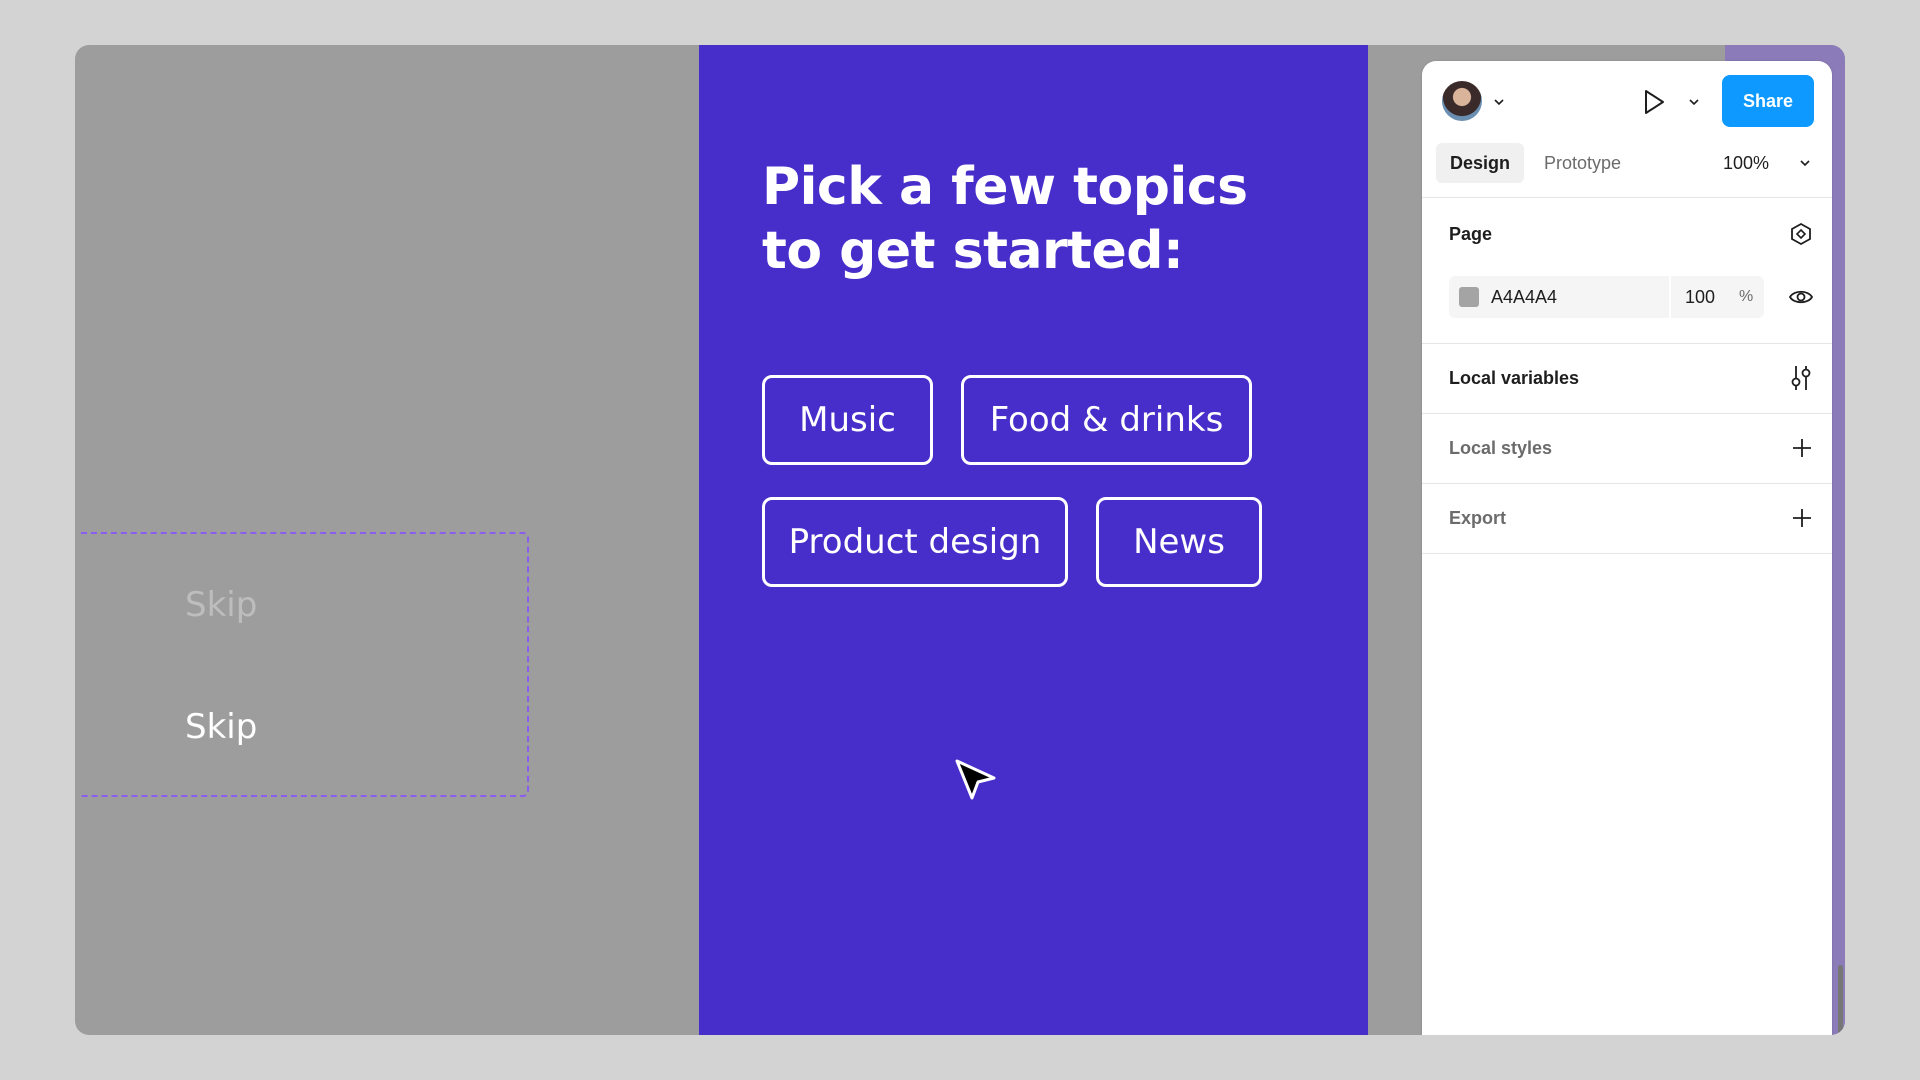  What do you see at coordinates (1654, 102) in the screenshot?
I see `play-icon` at bounding box center [1654, 102].